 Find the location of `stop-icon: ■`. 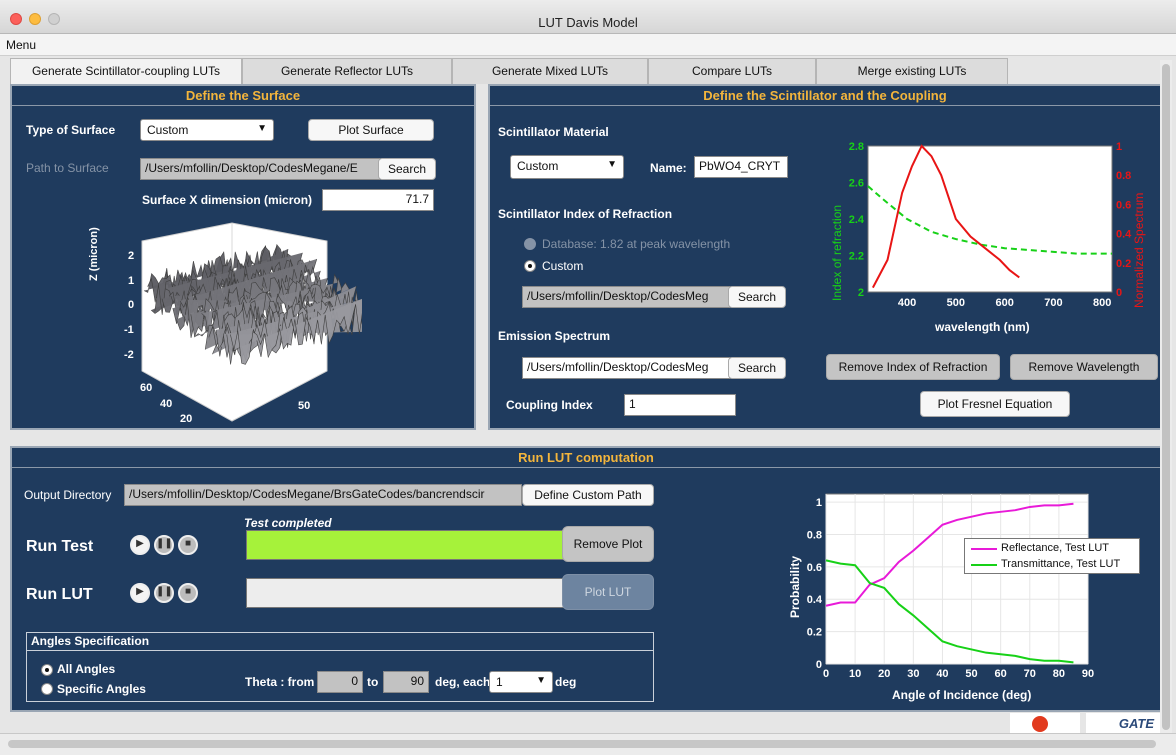

stop-icon: ■ is located at coordinates (188, 591).